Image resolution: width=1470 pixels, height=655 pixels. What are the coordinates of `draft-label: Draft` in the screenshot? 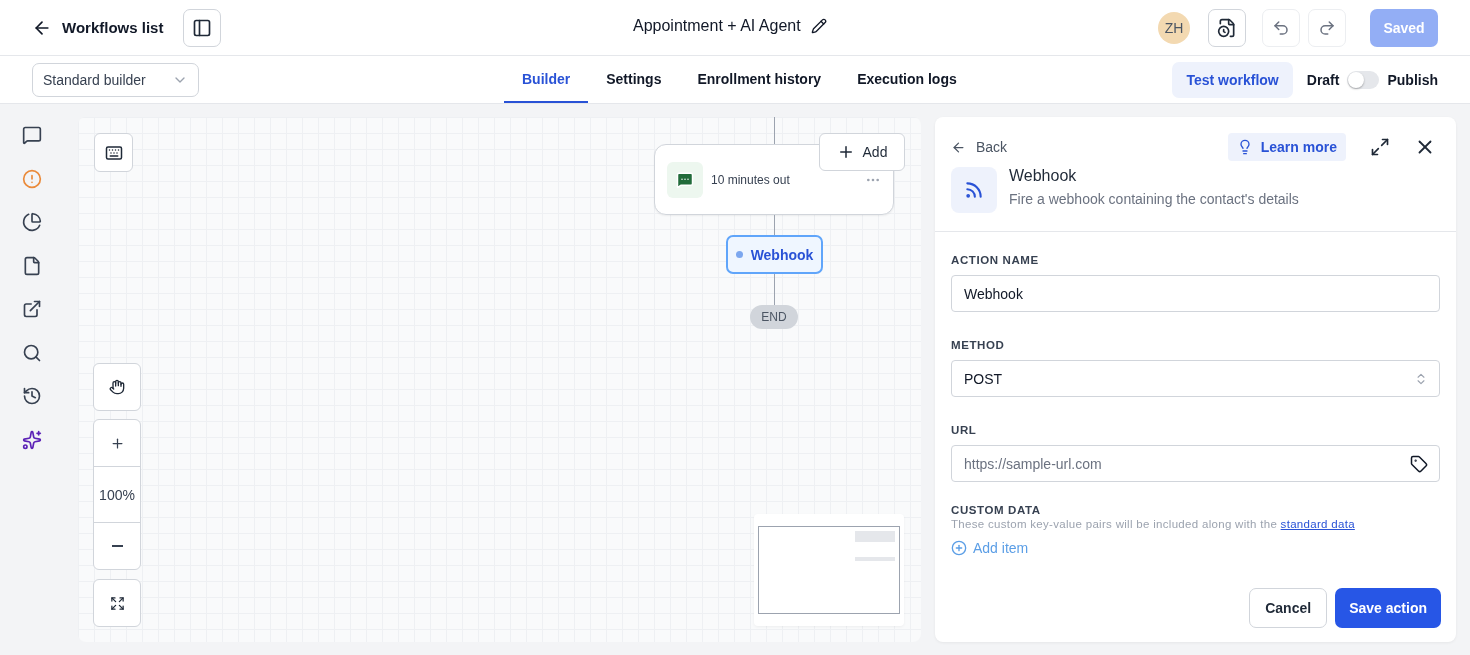 It's located at (1323, 79).